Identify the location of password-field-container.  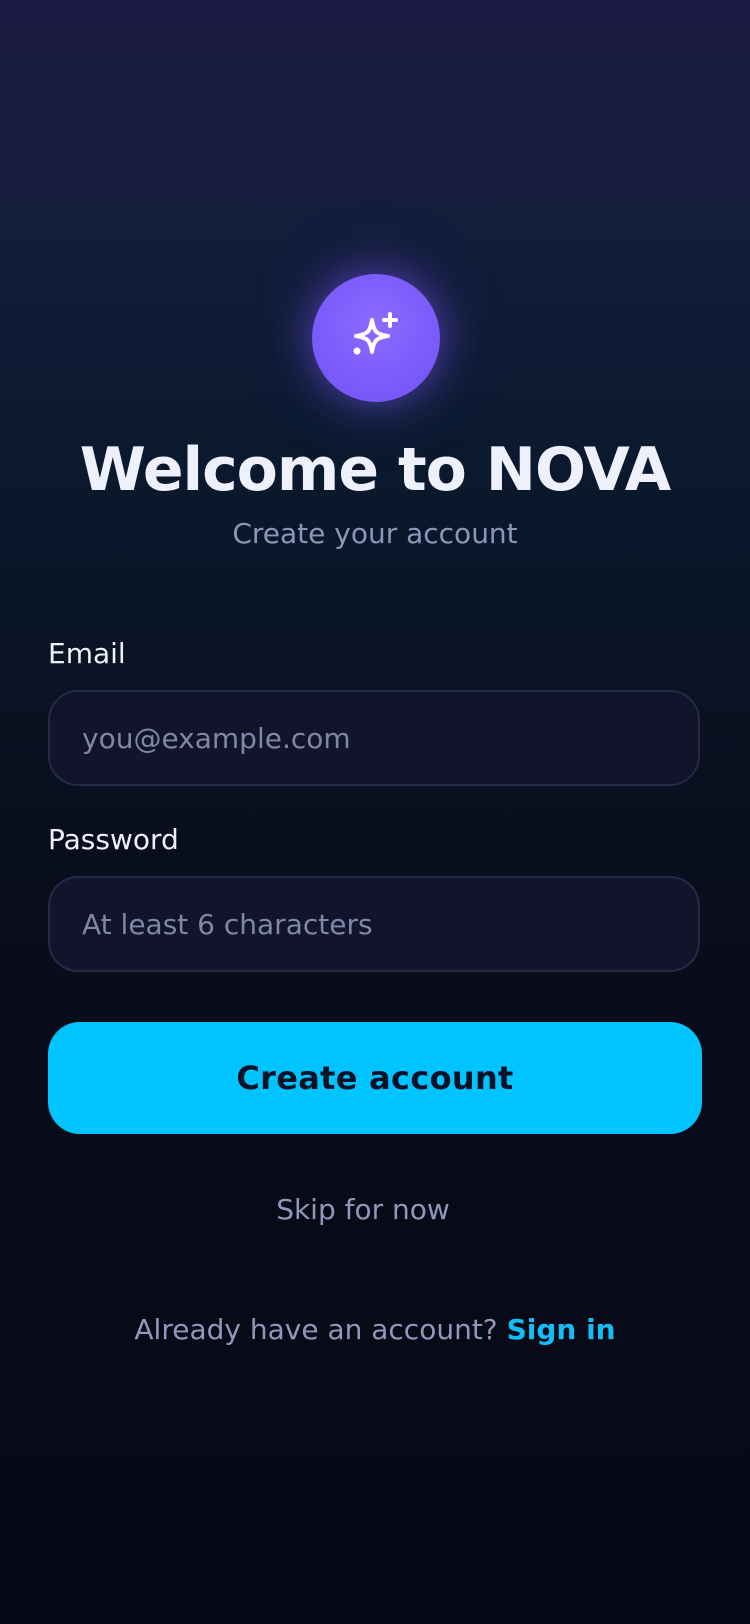
(374, 924).